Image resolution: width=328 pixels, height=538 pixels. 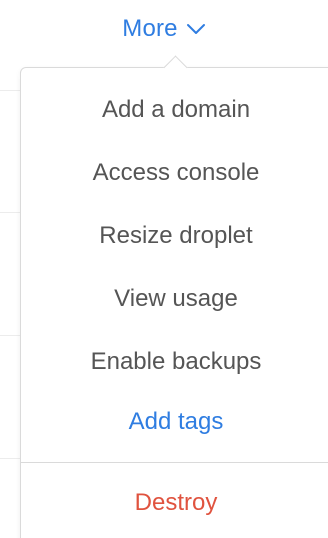 I want to click on more-dropdown-toggle: More, so click(x=164, y=29).